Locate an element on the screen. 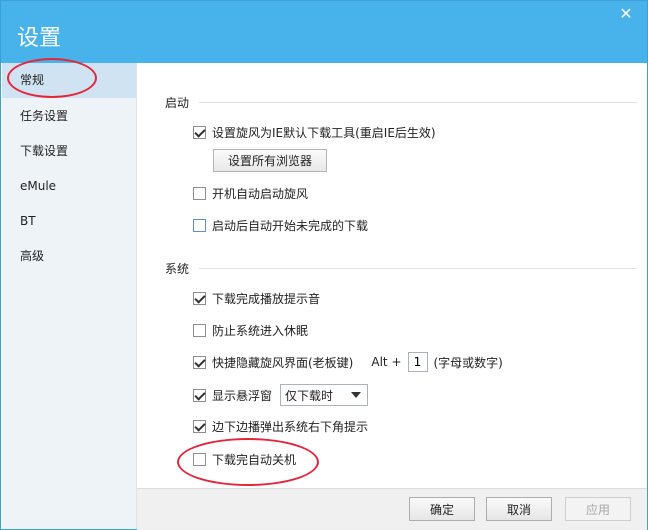 The height and width of the screenshot is (530, 648). option-tray-popup: 边下边播弹出系统右下角提示 is located at coordinates (280, 426).